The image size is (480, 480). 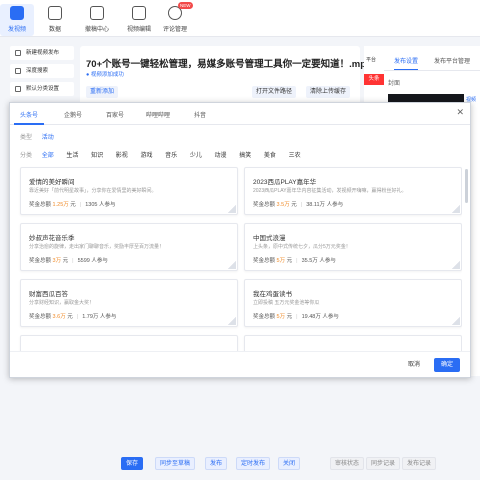 I want to click on activity-meta: 奖金总额 5万 元 | 19.48万 人参与, so click(x=296, y=317).